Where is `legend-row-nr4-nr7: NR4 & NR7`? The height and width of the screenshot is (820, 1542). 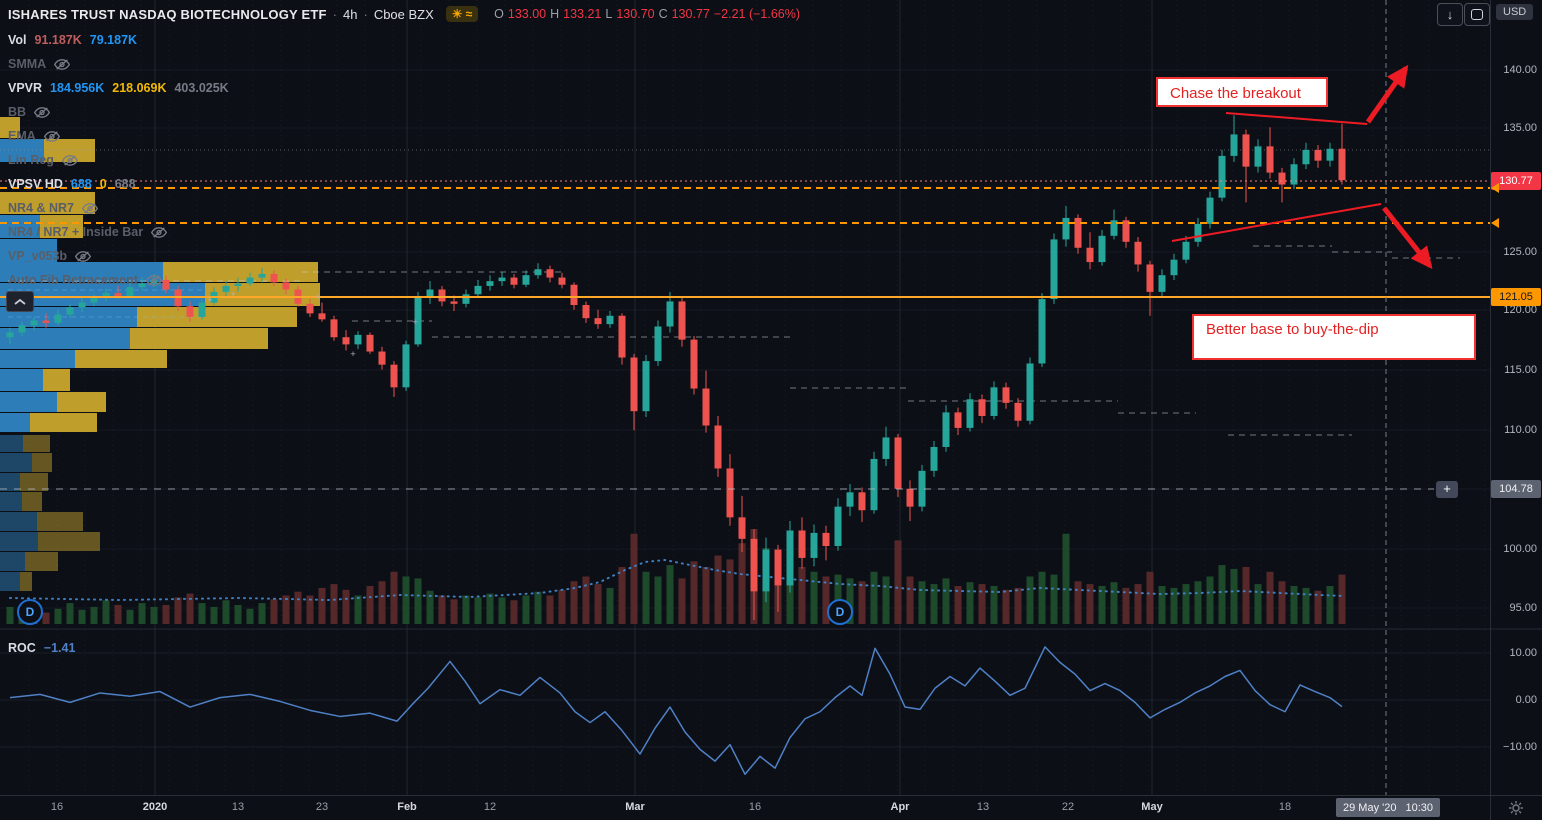 legend-row-nr4-nr7: NR4 & NR7 is located at coordinates (53, 208).